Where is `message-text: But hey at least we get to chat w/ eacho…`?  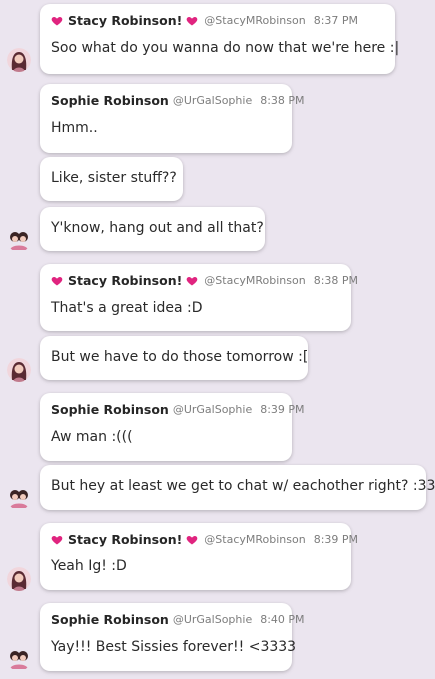 message-text: But hey at least we get to chat w/ eacho… is located at coordinates (243, 486).